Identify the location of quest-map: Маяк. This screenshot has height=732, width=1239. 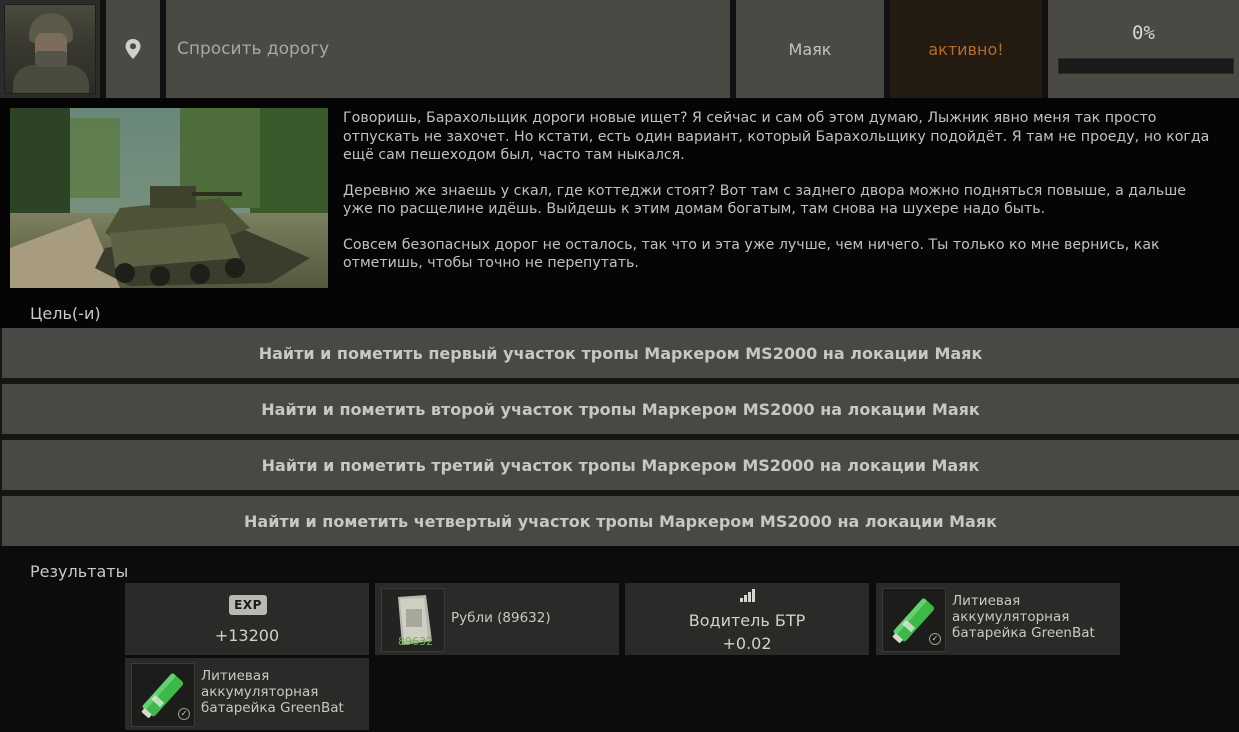
(810, 49).